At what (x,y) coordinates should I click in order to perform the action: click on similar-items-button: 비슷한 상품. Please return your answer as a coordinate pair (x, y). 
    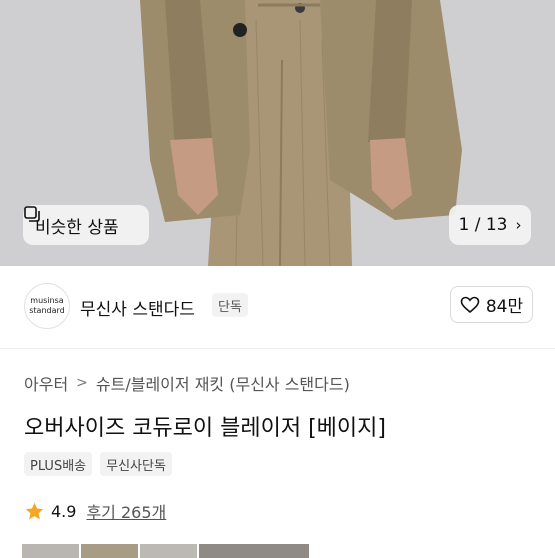
    Looking at the image, I should click on (86, 225).